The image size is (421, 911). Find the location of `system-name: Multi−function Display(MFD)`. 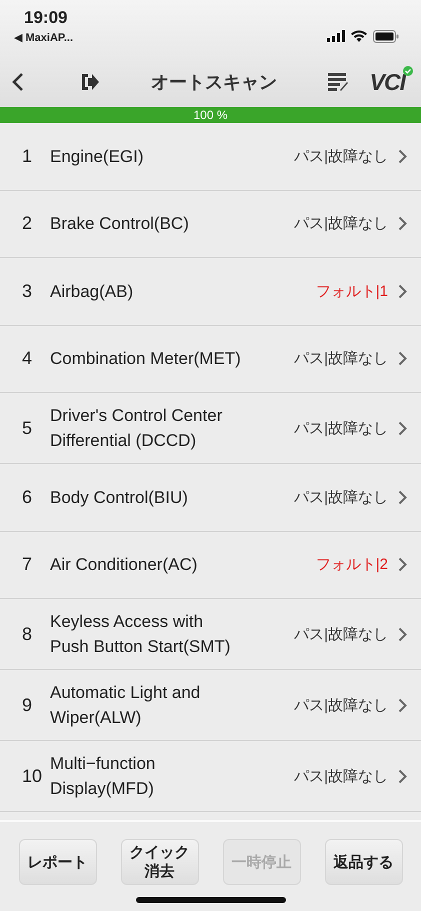

system-name: Multi−function Display(MFD) is located at coordinates (103, 776).